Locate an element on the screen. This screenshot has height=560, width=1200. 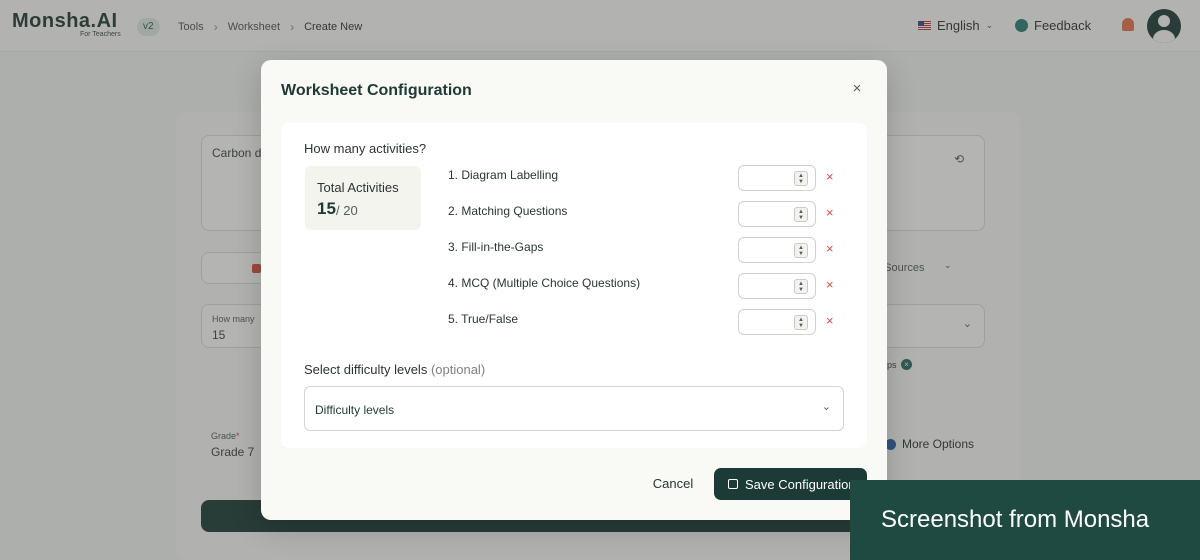
close-icon: × is located at coordinates (857, 89).